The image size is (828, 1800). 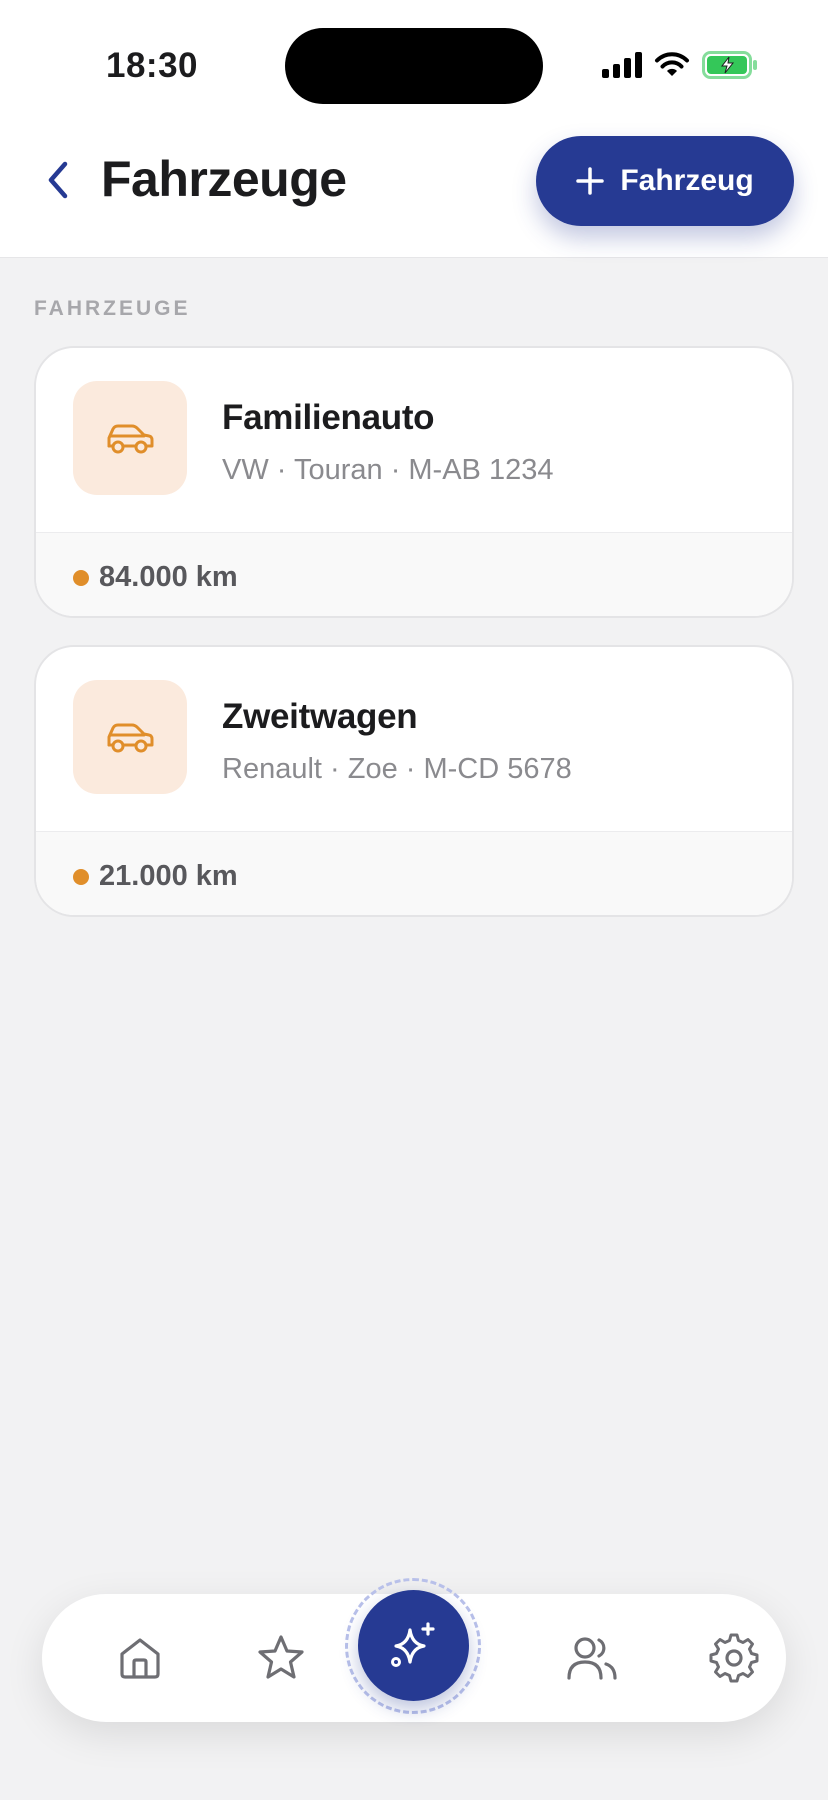 I want to click on status-time: 18:30, so click(x=152, y=65).